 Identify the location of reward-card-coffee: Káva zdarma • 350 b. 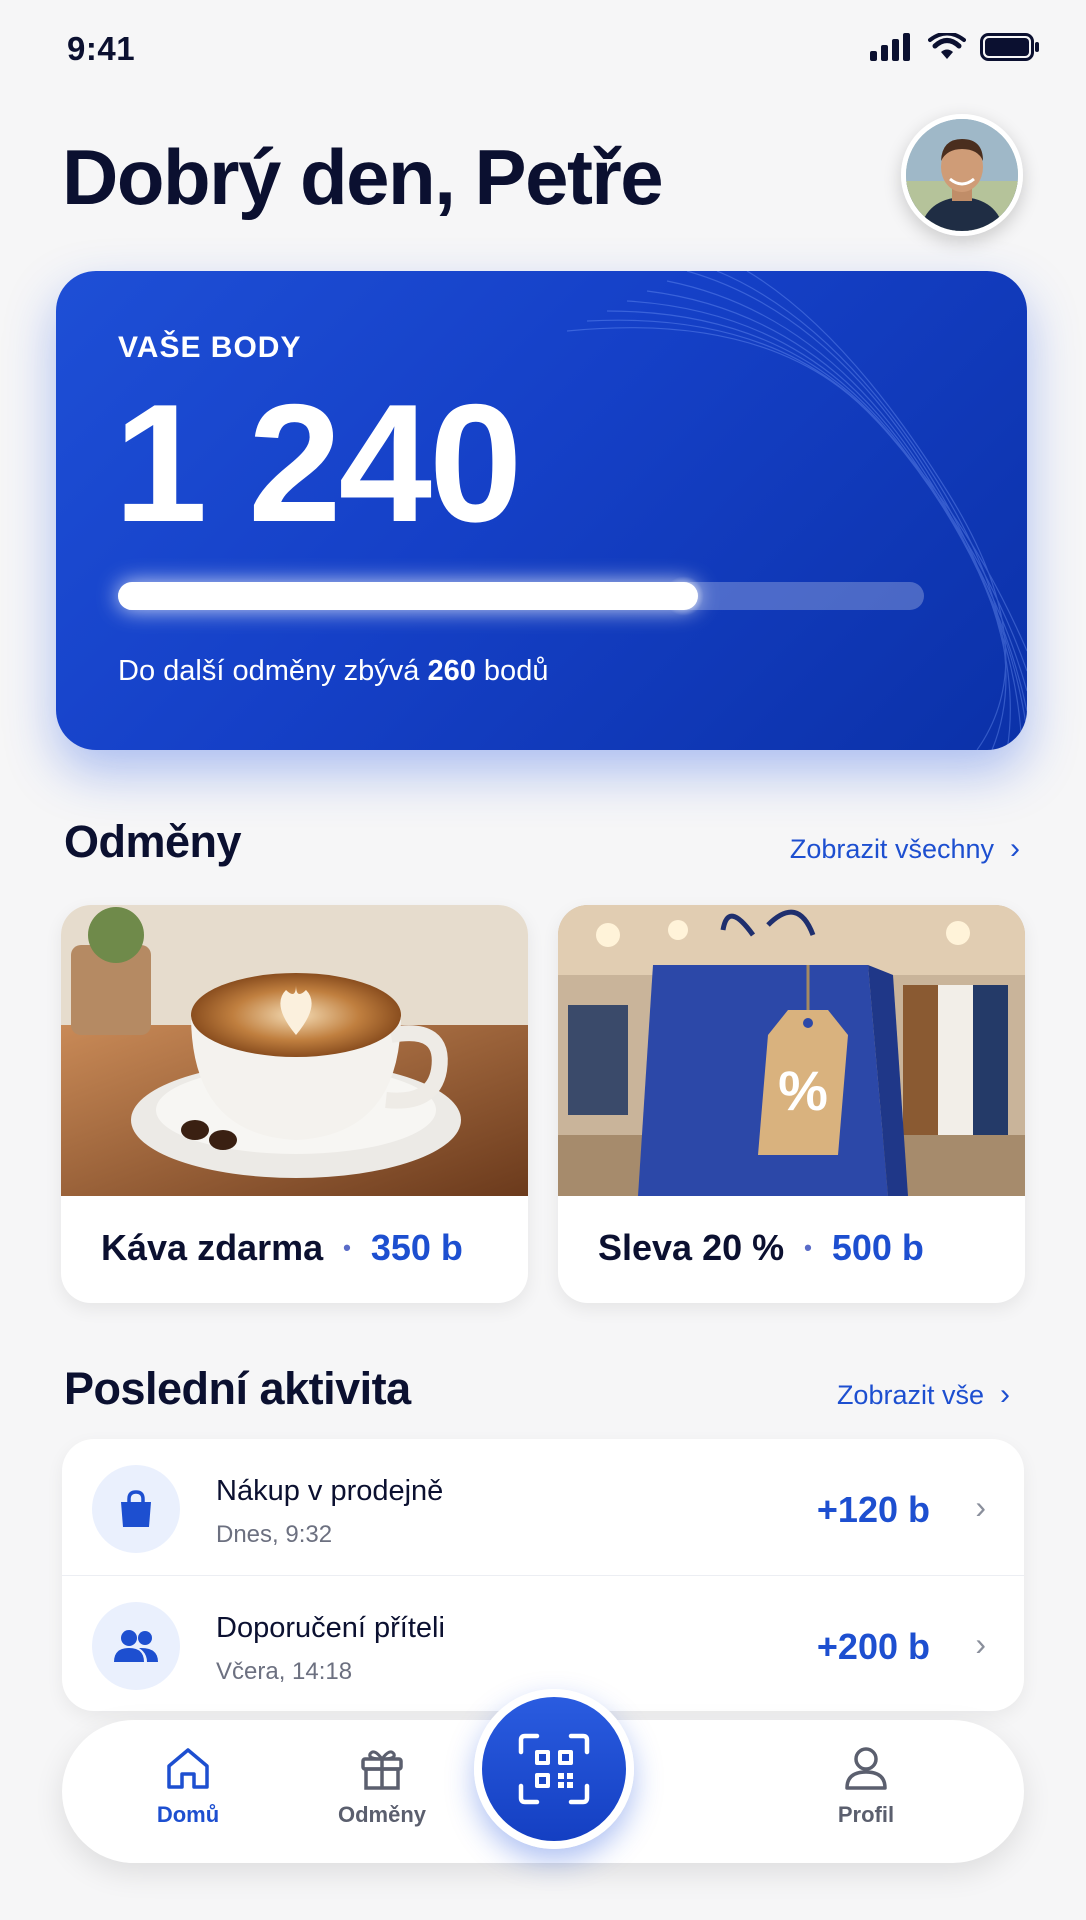
(294, 1104).